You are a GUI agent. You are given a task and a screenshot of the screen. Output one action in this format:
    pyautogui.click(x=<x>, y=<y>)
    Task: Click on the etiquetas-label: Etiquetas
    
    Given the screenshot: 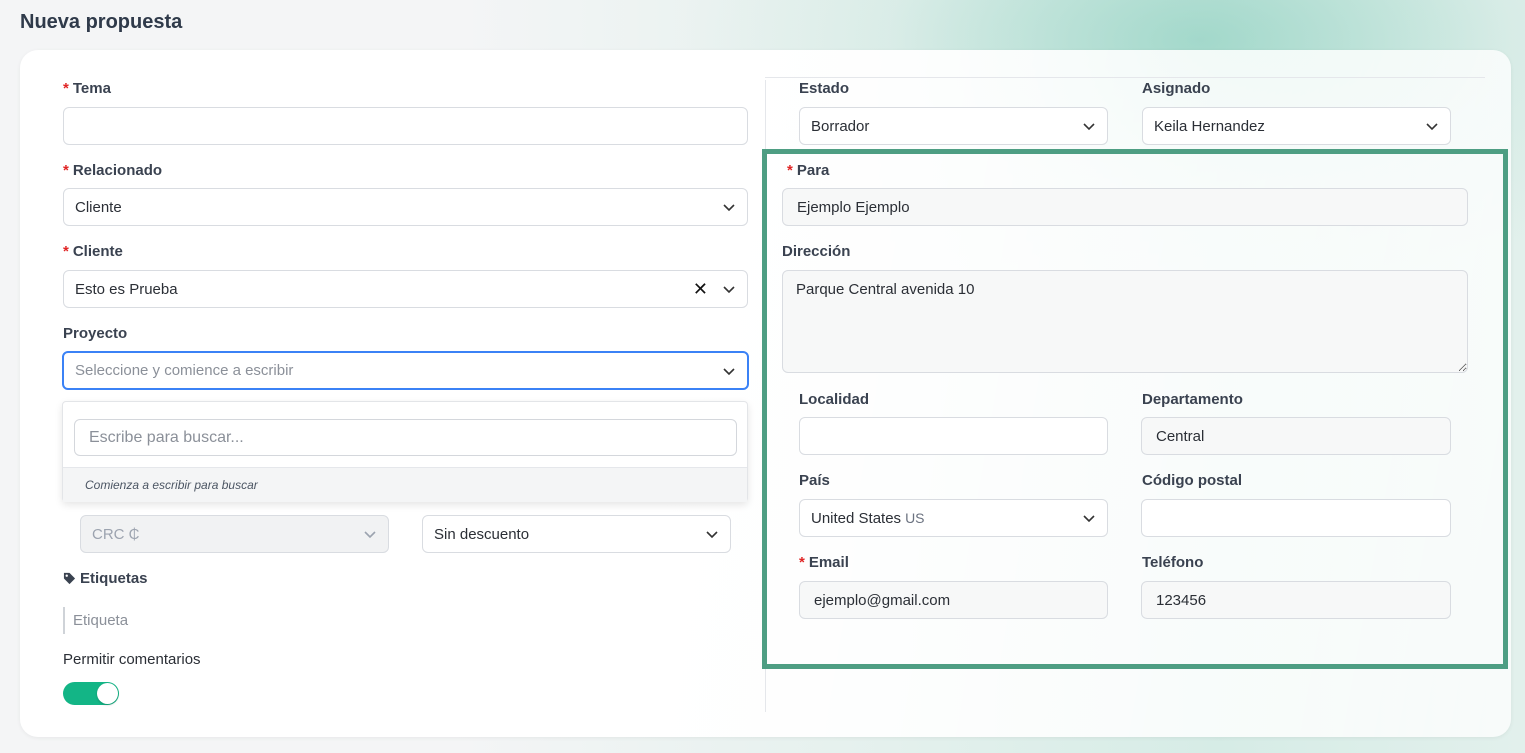 What is the action you would take?
    pyautogui.click(x=105, y=578)
    